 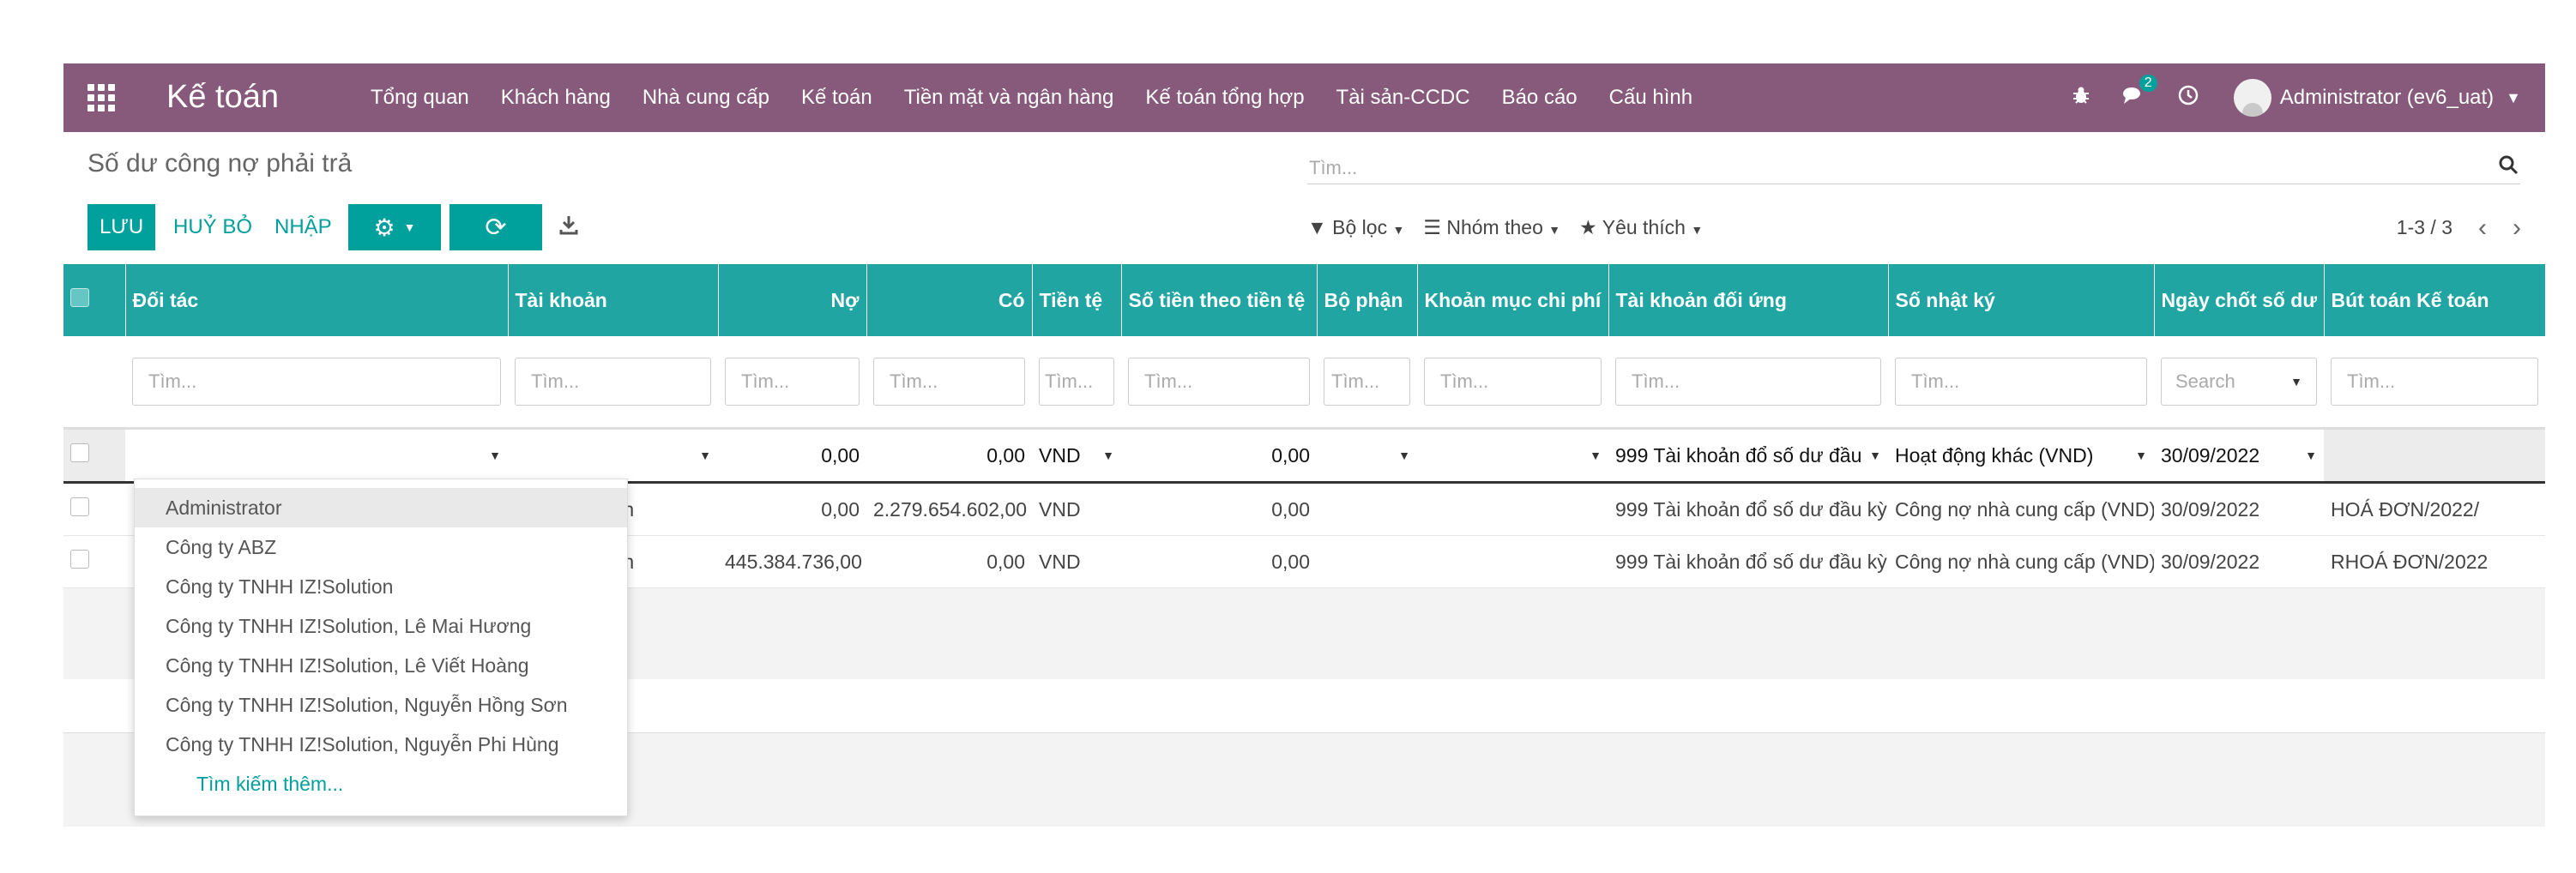 I want to click on discard-button: HUỶ BỎ, so click(x=212, y=227).